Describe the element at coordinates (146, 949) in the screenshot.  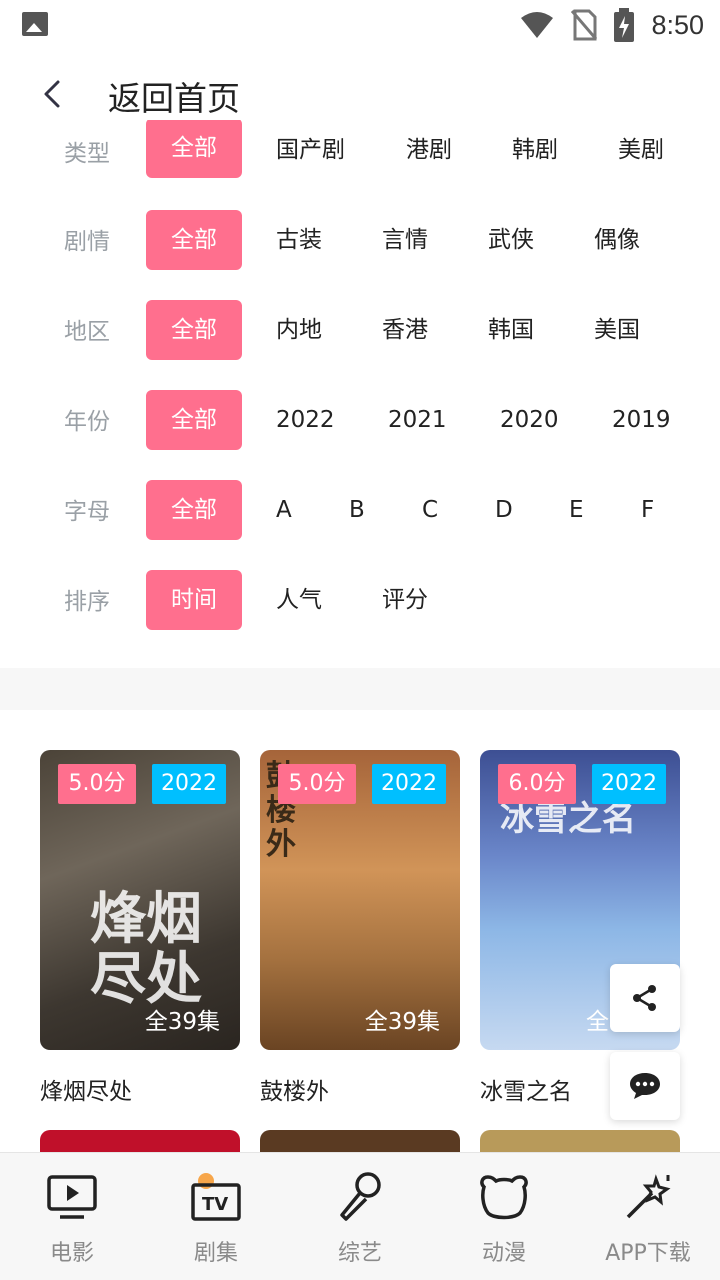
I see `poster-artwork-text: 烽烟尽处` at that location.